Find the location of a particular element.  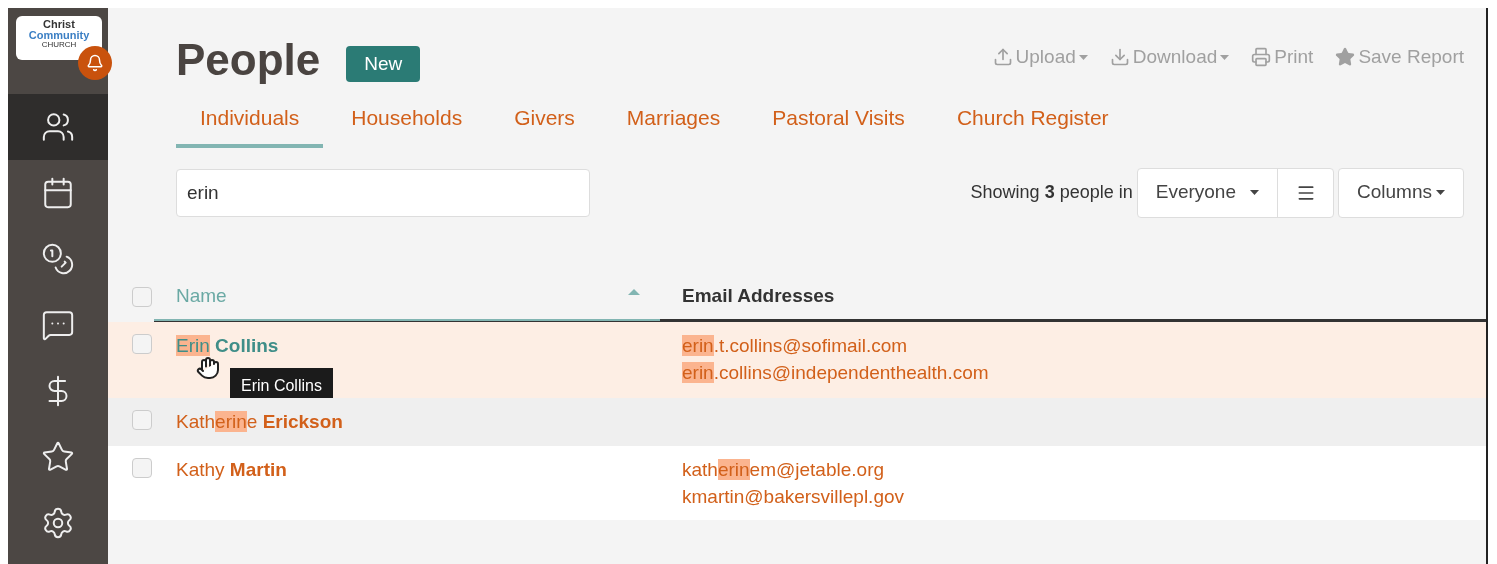

results-summary: Showing 3 people in is located at coordinates (1051, 192).